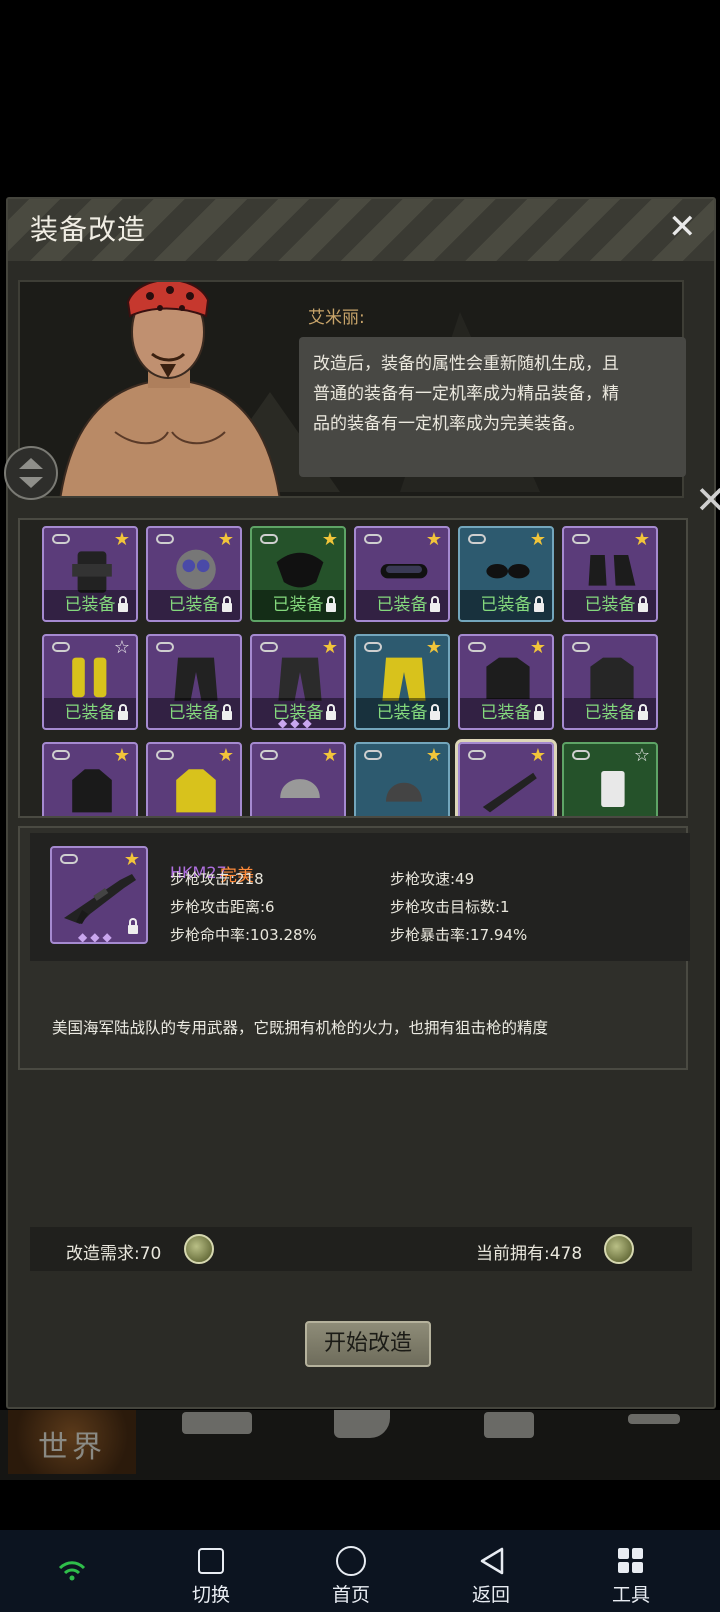  I want to click on equipment-slot-helmet: ★, so click(298, 779).